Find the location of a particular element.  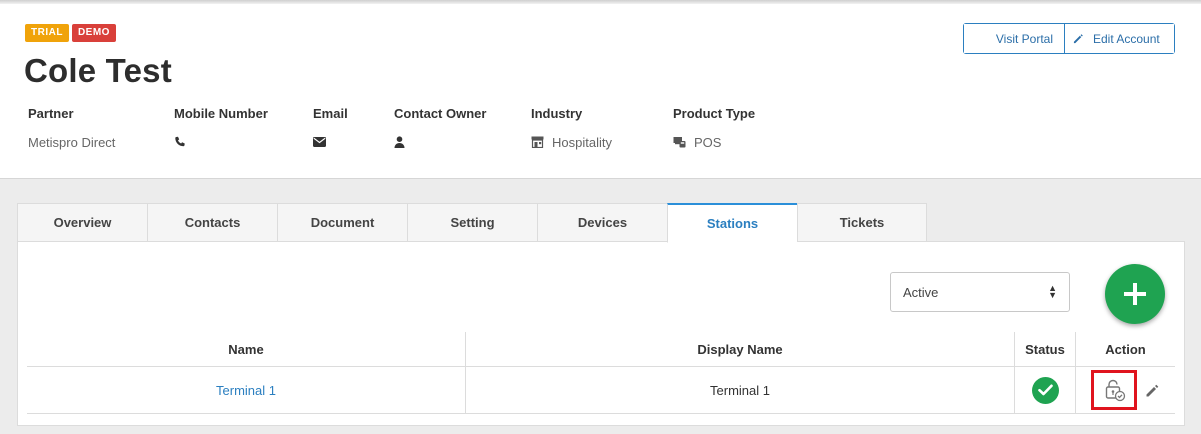

station-display-name: Terminal 1 is located at coordinates (740, 390).